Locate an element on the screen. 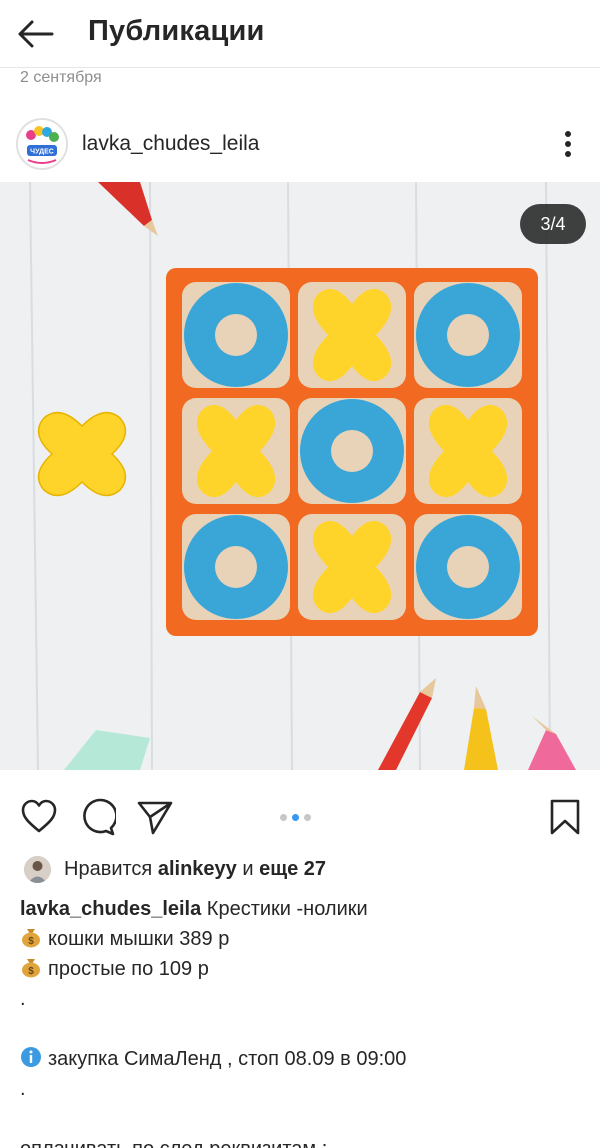  caption-line: кошки мышки 389 р is located at coordinates (139, 939).